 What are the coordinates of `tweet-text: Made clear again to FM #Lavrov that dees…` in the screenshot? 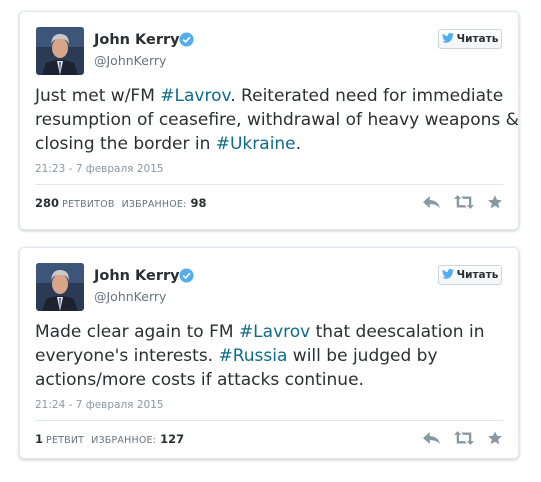 It's located at (269, 356).